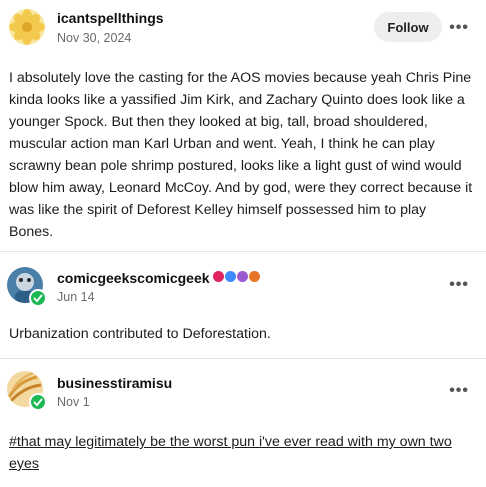 The height and width of the screenshot is (487, 486). I want to click on username: comicgeekscomicgeek, so click(133, 278).